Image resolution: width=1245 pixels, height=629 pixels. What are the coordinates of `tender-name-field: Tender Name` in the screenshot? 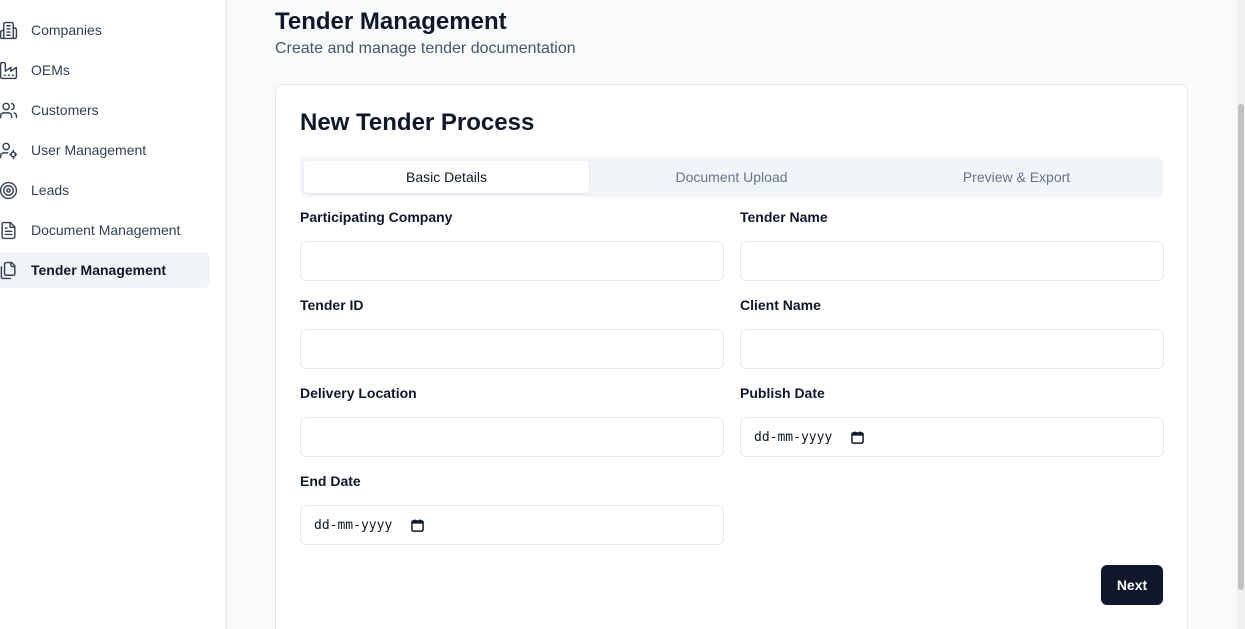 It's located at (952, 245).